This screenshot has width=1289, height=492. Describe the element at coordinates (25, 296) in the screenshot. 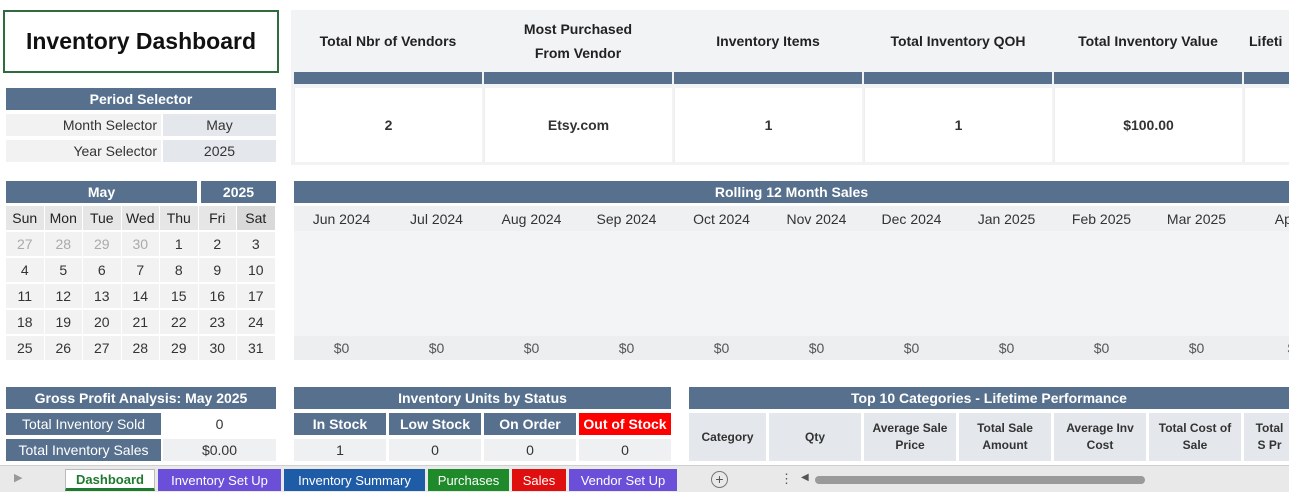

I see `calendar-day: 11` at that location.